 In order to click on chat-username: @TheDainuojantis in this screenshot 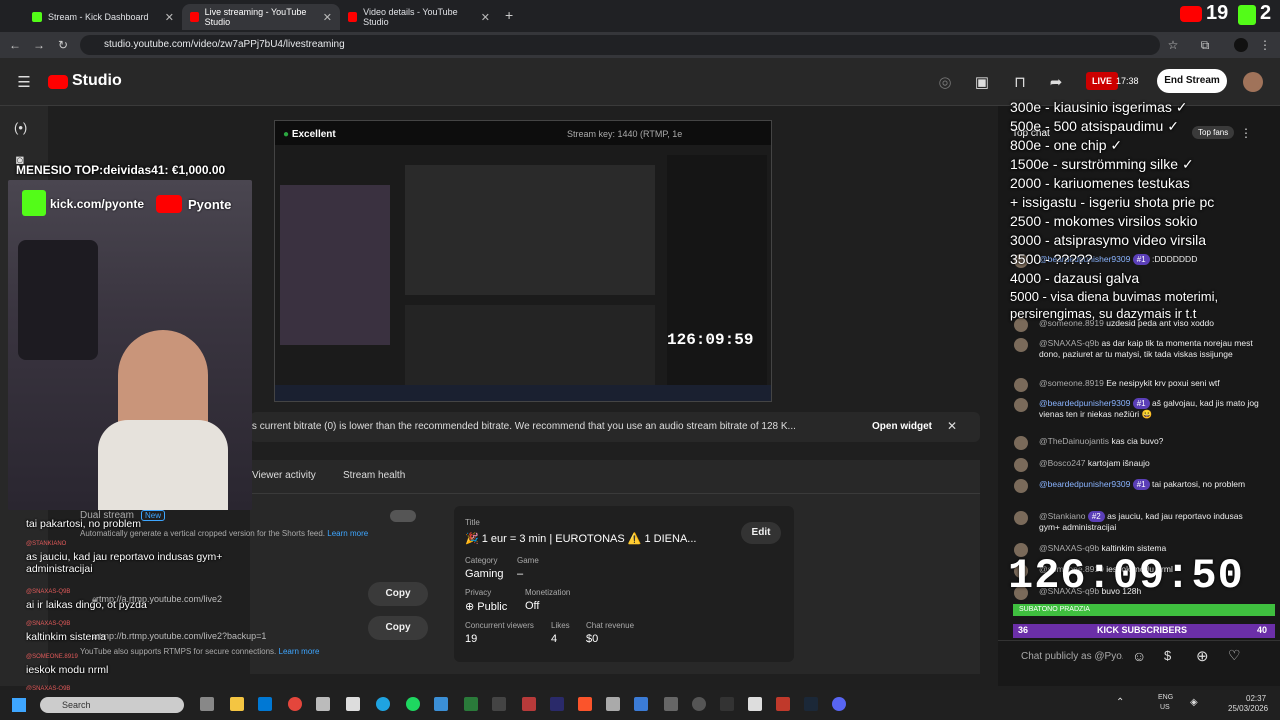, I will do `click(1074, 441)`.